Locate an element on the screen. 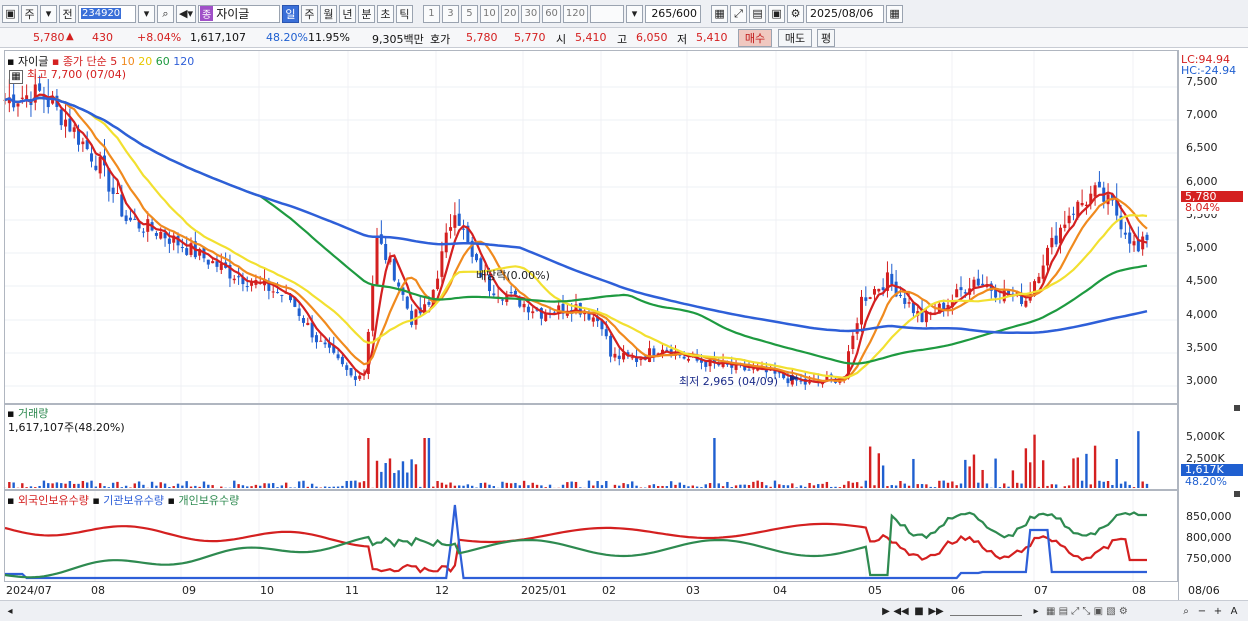  grid-toggle-icon: ▦ is located at coordinates (16, 77).